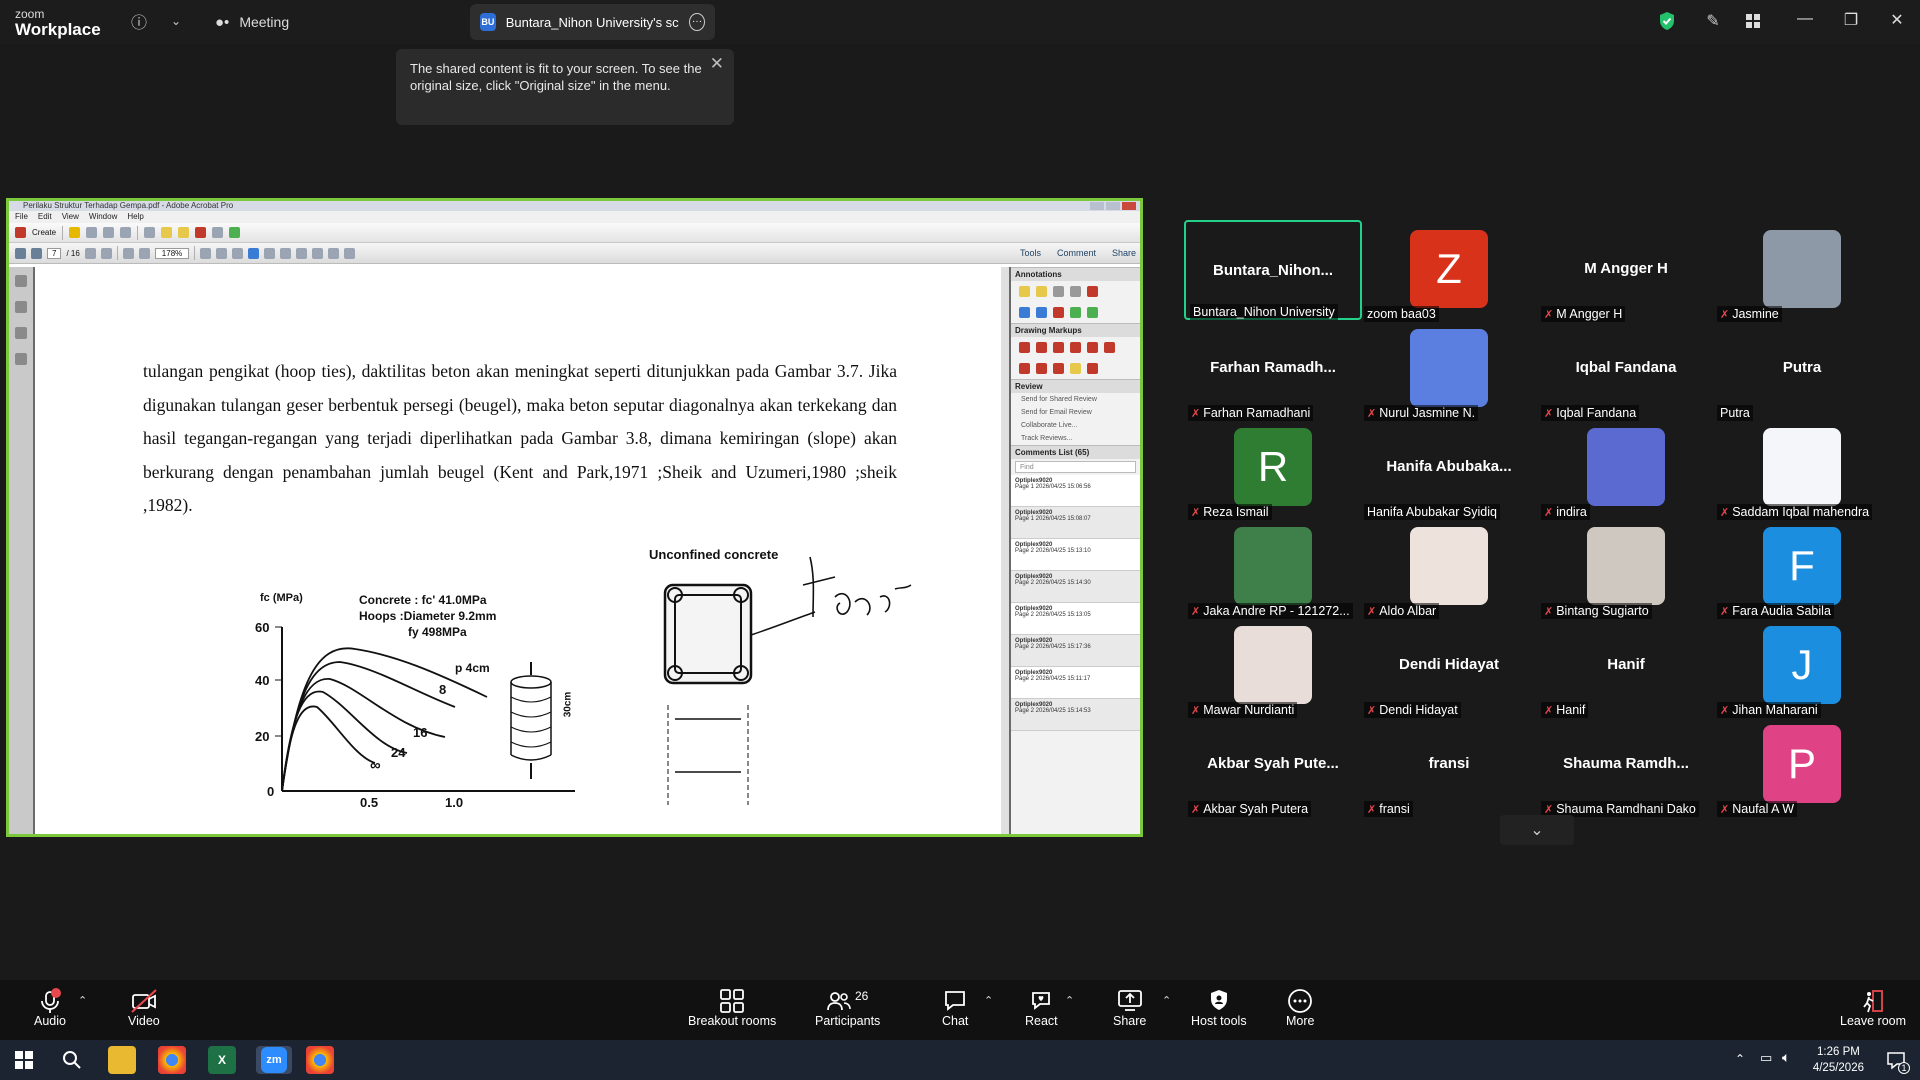 Image resolution: width=1920 pixels, height=1080 pixels. Describe the element at coordinates (1097, 206) in the screenshot. I see `acrobat-minimize` at that location.